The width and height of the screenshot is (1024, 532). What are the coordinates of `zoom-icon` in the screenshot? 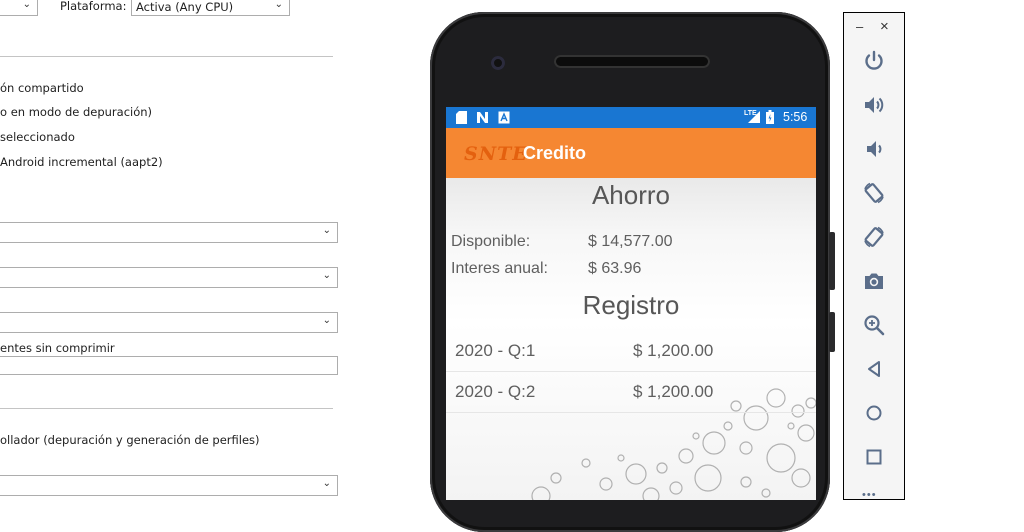 It's located at (874, 325).